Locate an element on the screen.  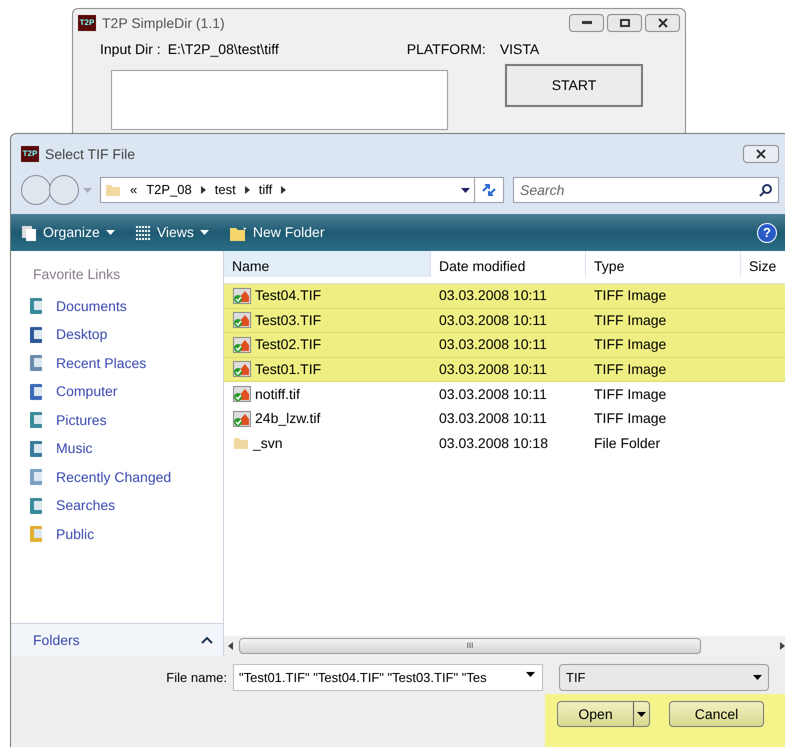
date-cell: 03.03.2008 10:18 is located at coordinates (493, 442).